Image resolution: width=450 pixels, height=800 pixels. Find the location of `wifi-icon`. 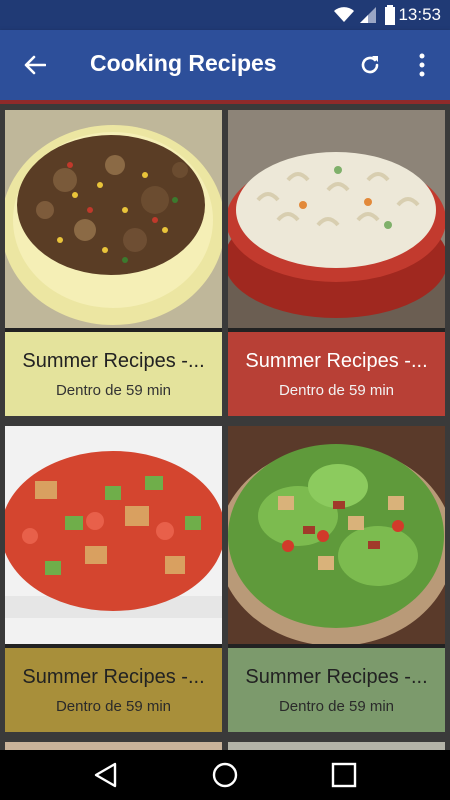

wifi-icon is located at coordinates (344, 14).